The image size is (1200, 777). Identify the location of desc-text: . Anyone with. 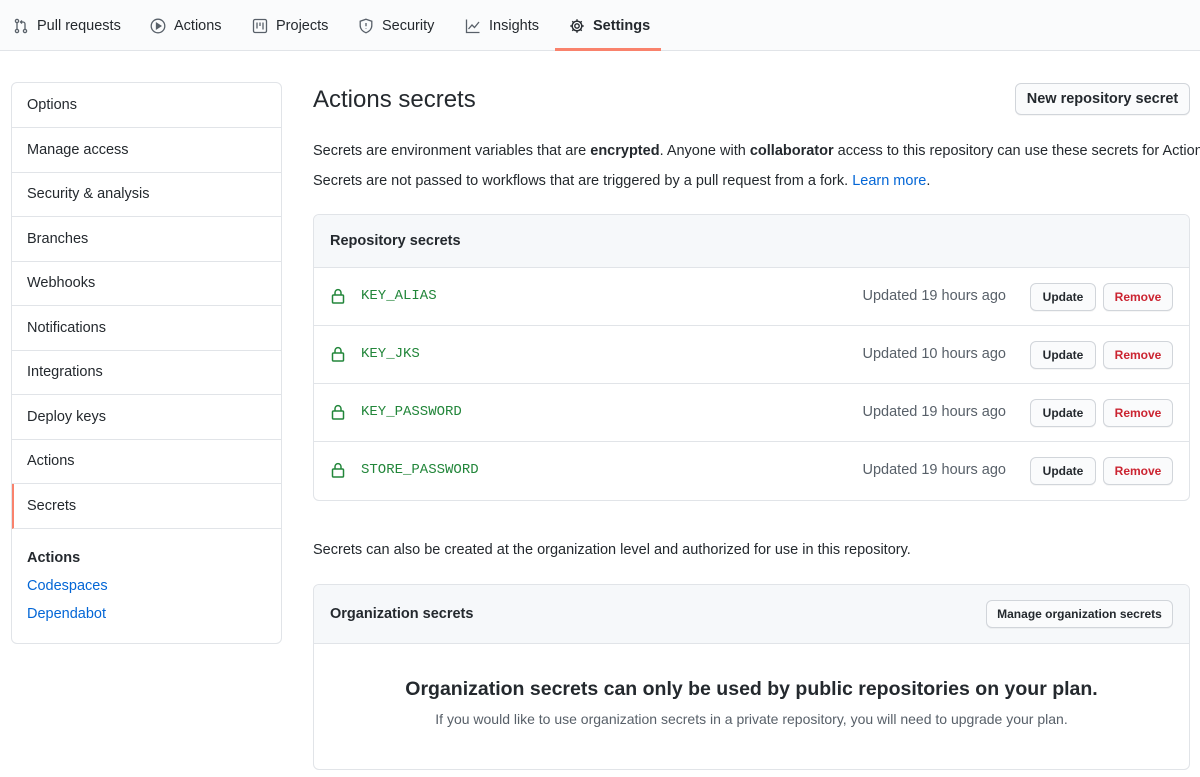
(704, 151).